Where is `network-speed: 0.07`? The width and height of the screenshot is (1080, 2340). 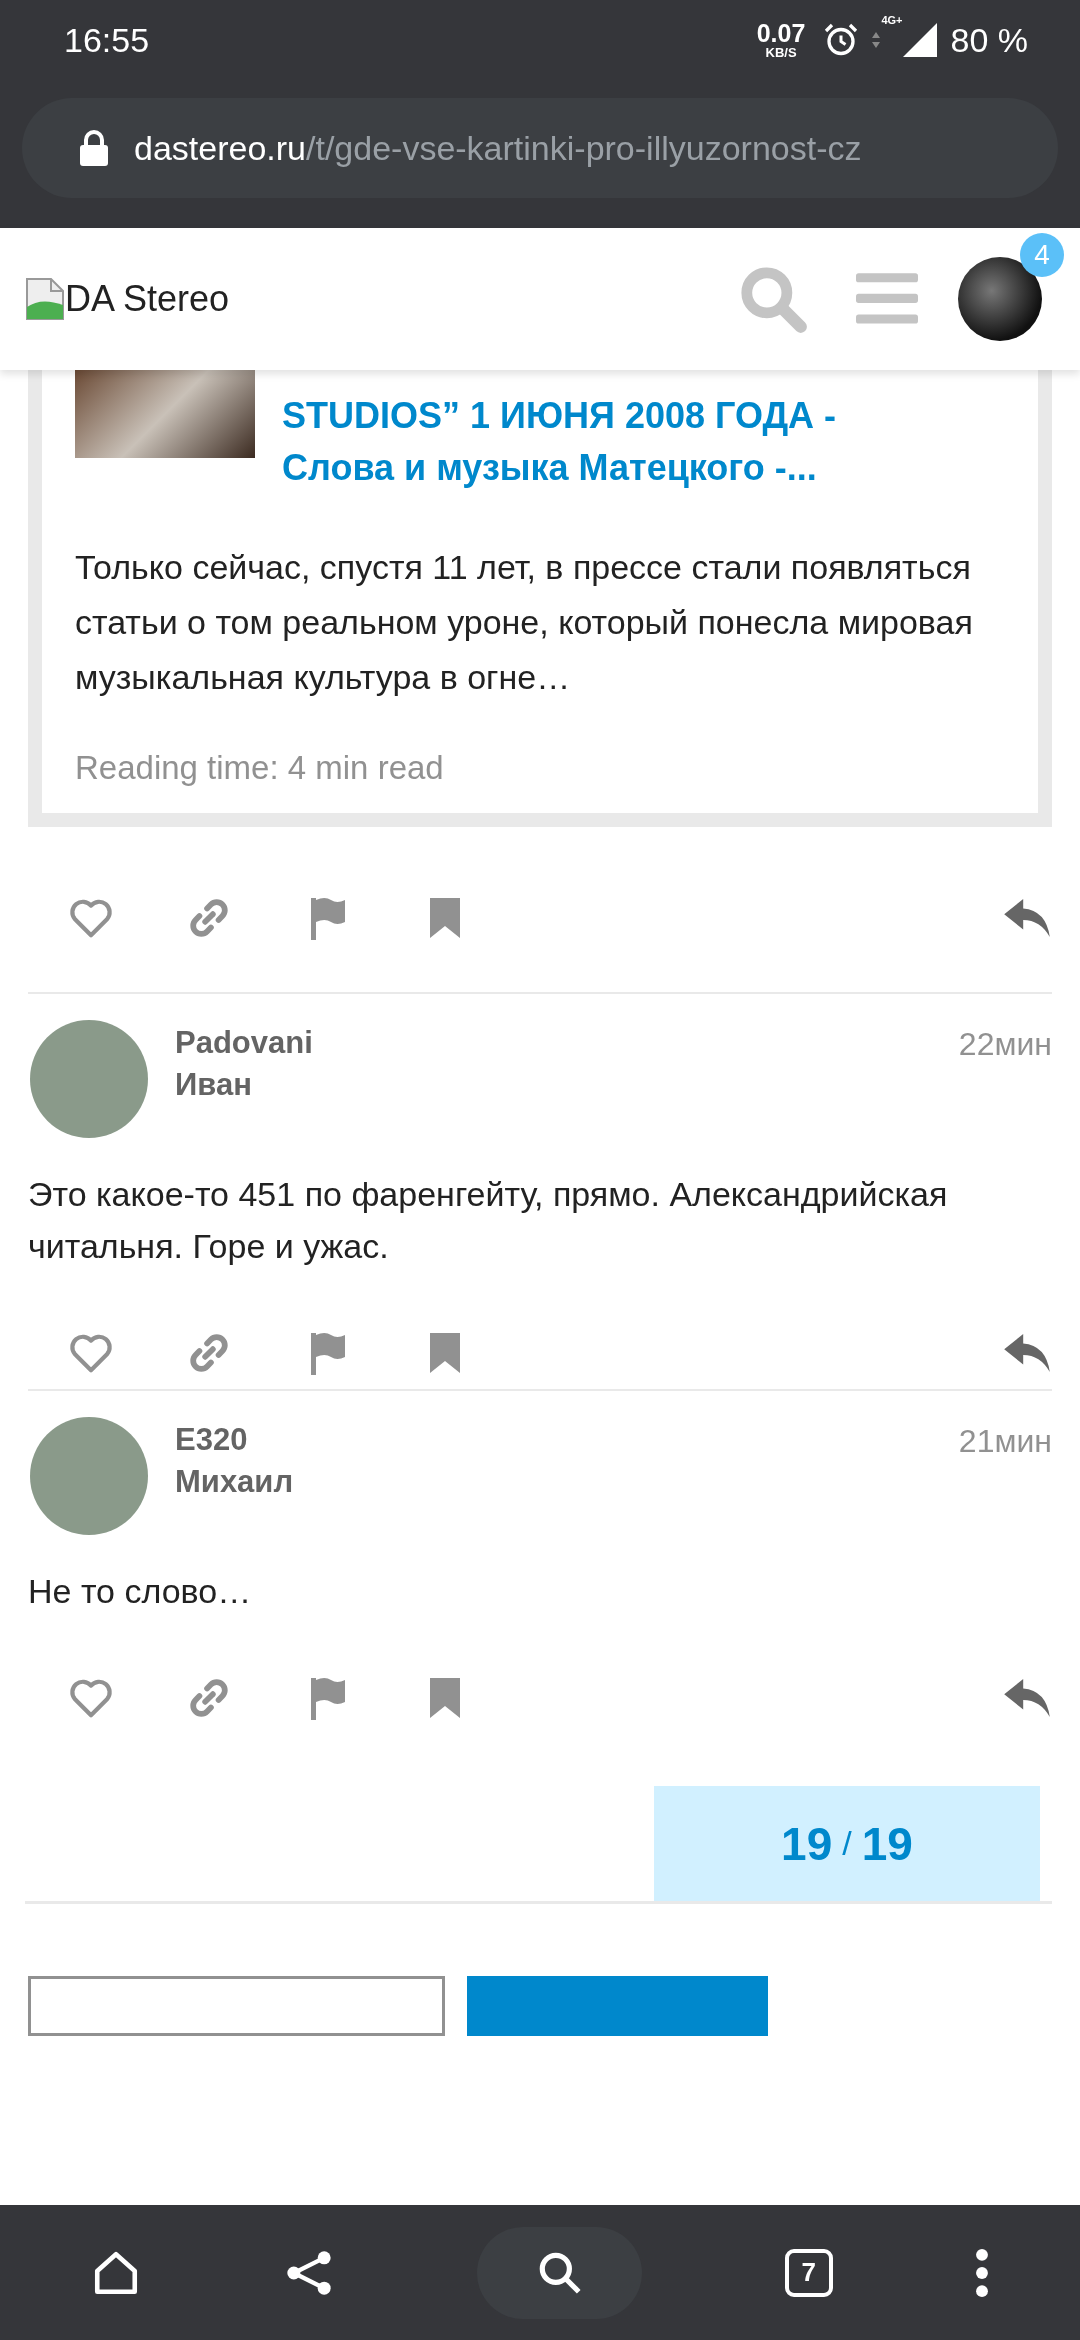
network-speed: 0.07 is located at coordinates (781, 33).